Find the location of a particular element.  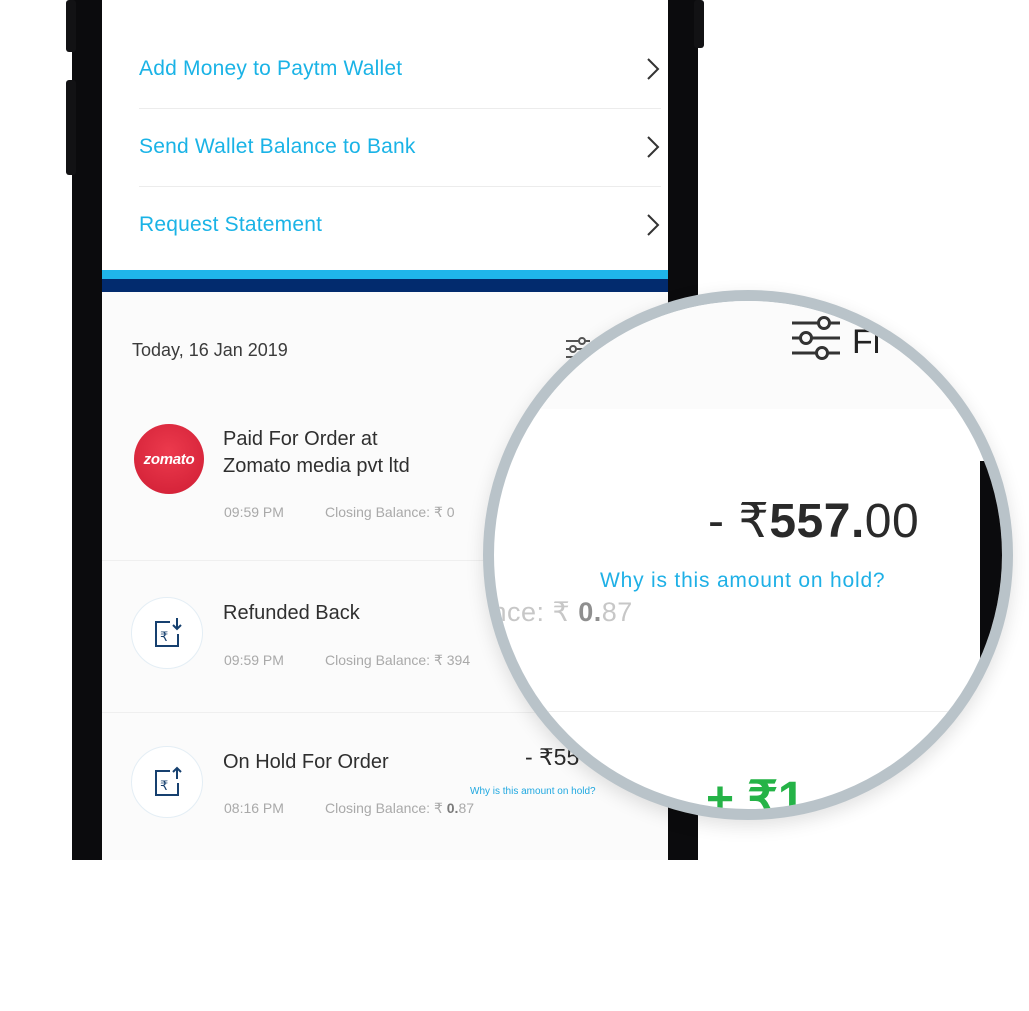

menu-item-add-money: Add Money to Paytm Wallet is located at coordinates (400, 69).